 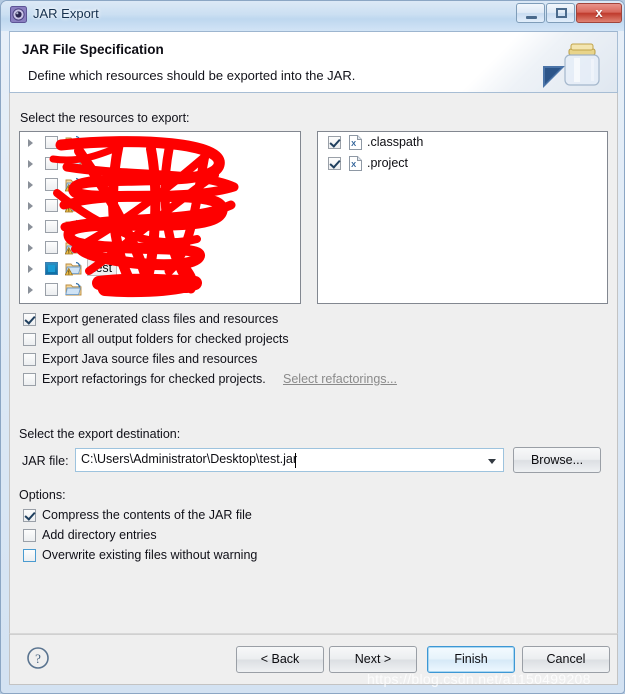 What do you see at coordinates (150, 359) in the screenshot?
I see `export-option-label: Export Java source files and resources` at bounding box center [150, 359].